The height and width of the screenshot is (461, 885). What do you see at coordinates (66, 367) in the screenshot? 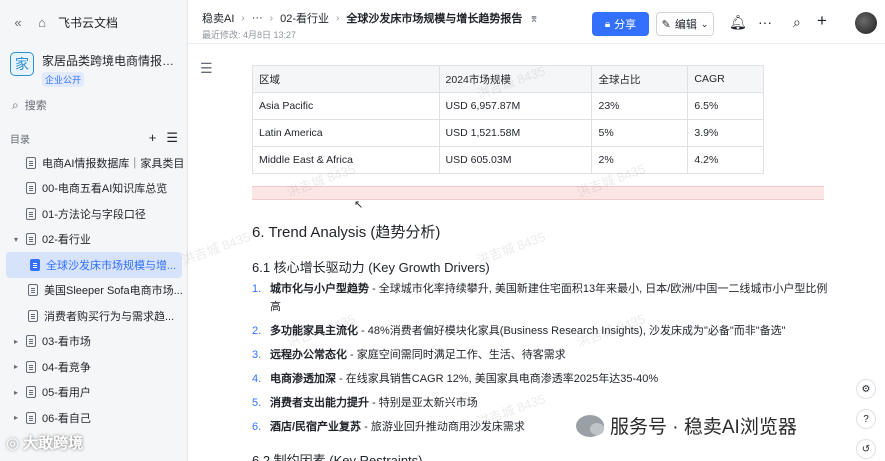
I see `sidebar-item-label: 04-看竞争` at bounding box center [66, 367].